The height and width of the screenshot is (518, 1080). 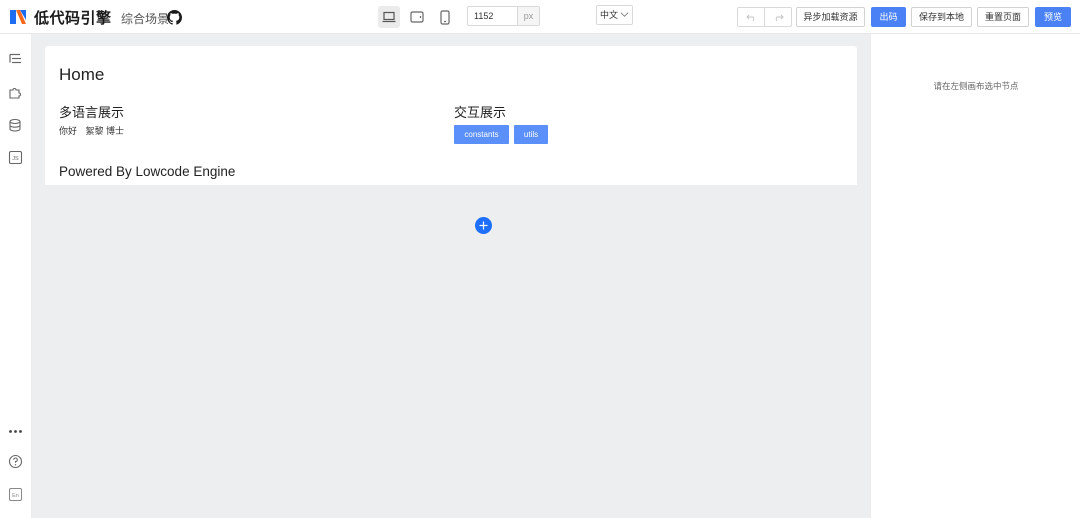 I want to click on redo-icon, so click(x=779, y=17).